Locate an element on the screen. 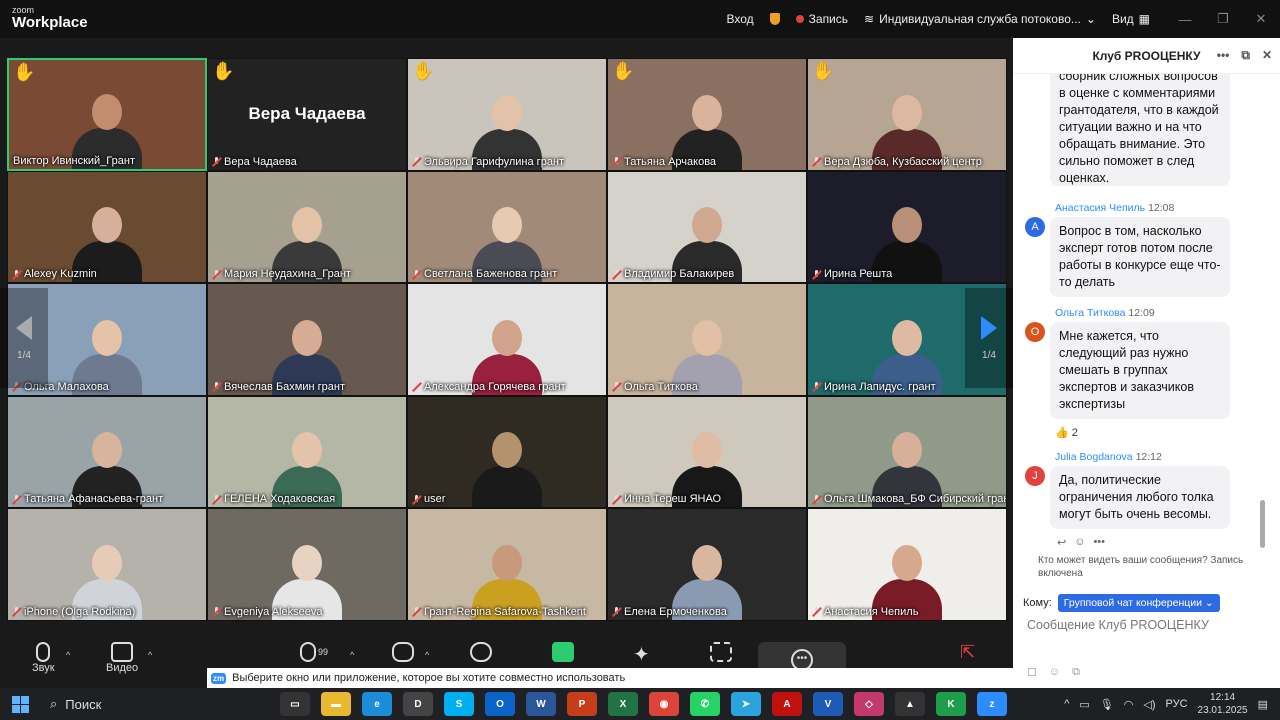 The image size is (1280, 720). record-indicator: Запись is located at coordinates (821, 19).